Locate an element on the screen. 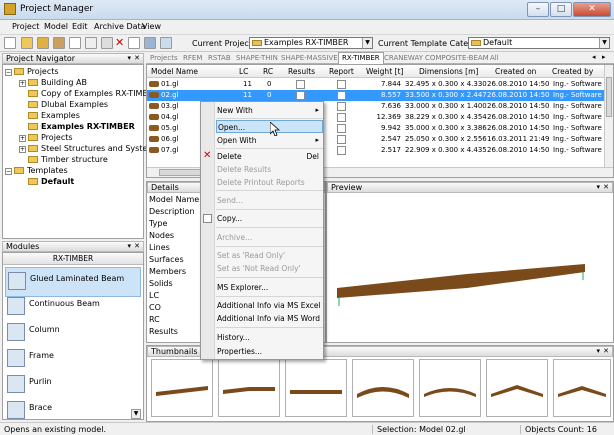 Image resolution: width=614 pixels, height=435 pixels. tree-item-dlubal-examples: Dlubal Examples is located at coordinates (68, 104).